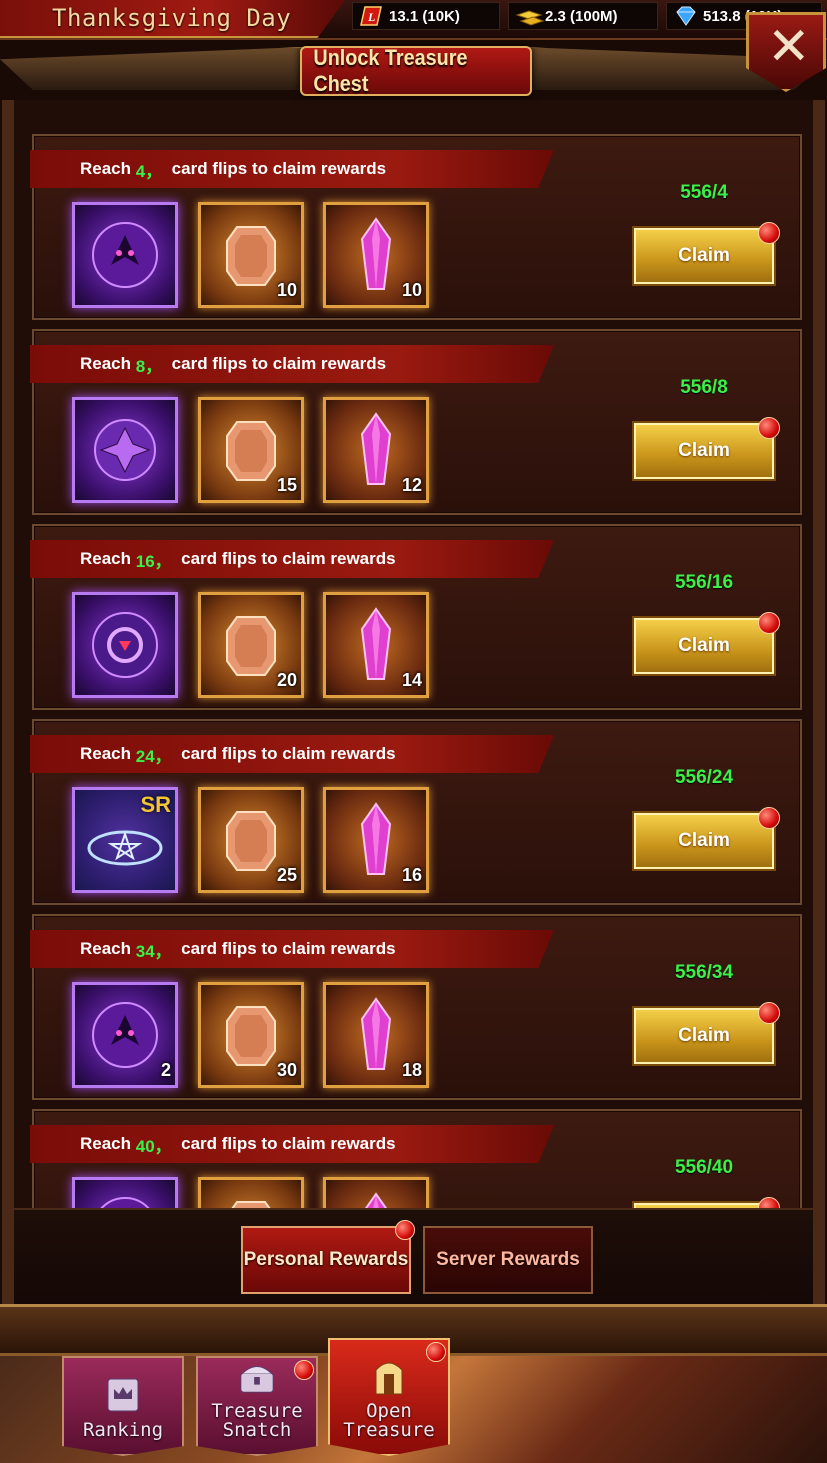 Image resolution: width=827 pixels, height=1463 pixels. I want to click on nav-tab-treasure-snatch: Treasure Snatch, so click(257, 1406).